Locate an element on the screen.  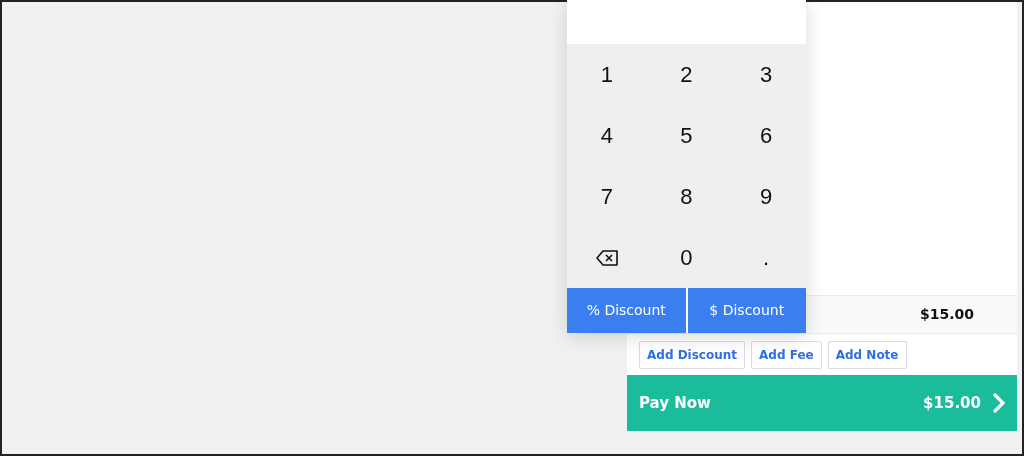
action-button: Add Note is located at coordinates (867, 354).